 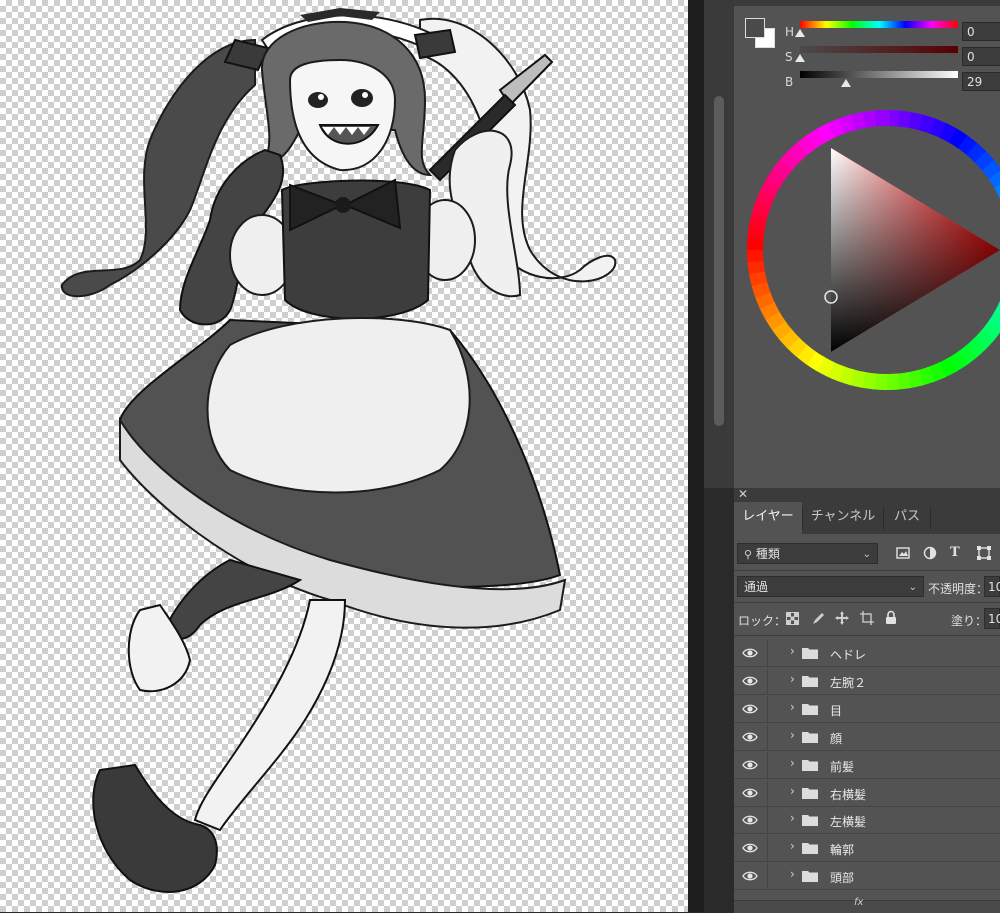 What do you see at coordinates (848, 655) in the screenshot?
I see `layer-name: ヘドレ` at bounding box center [848, 655].